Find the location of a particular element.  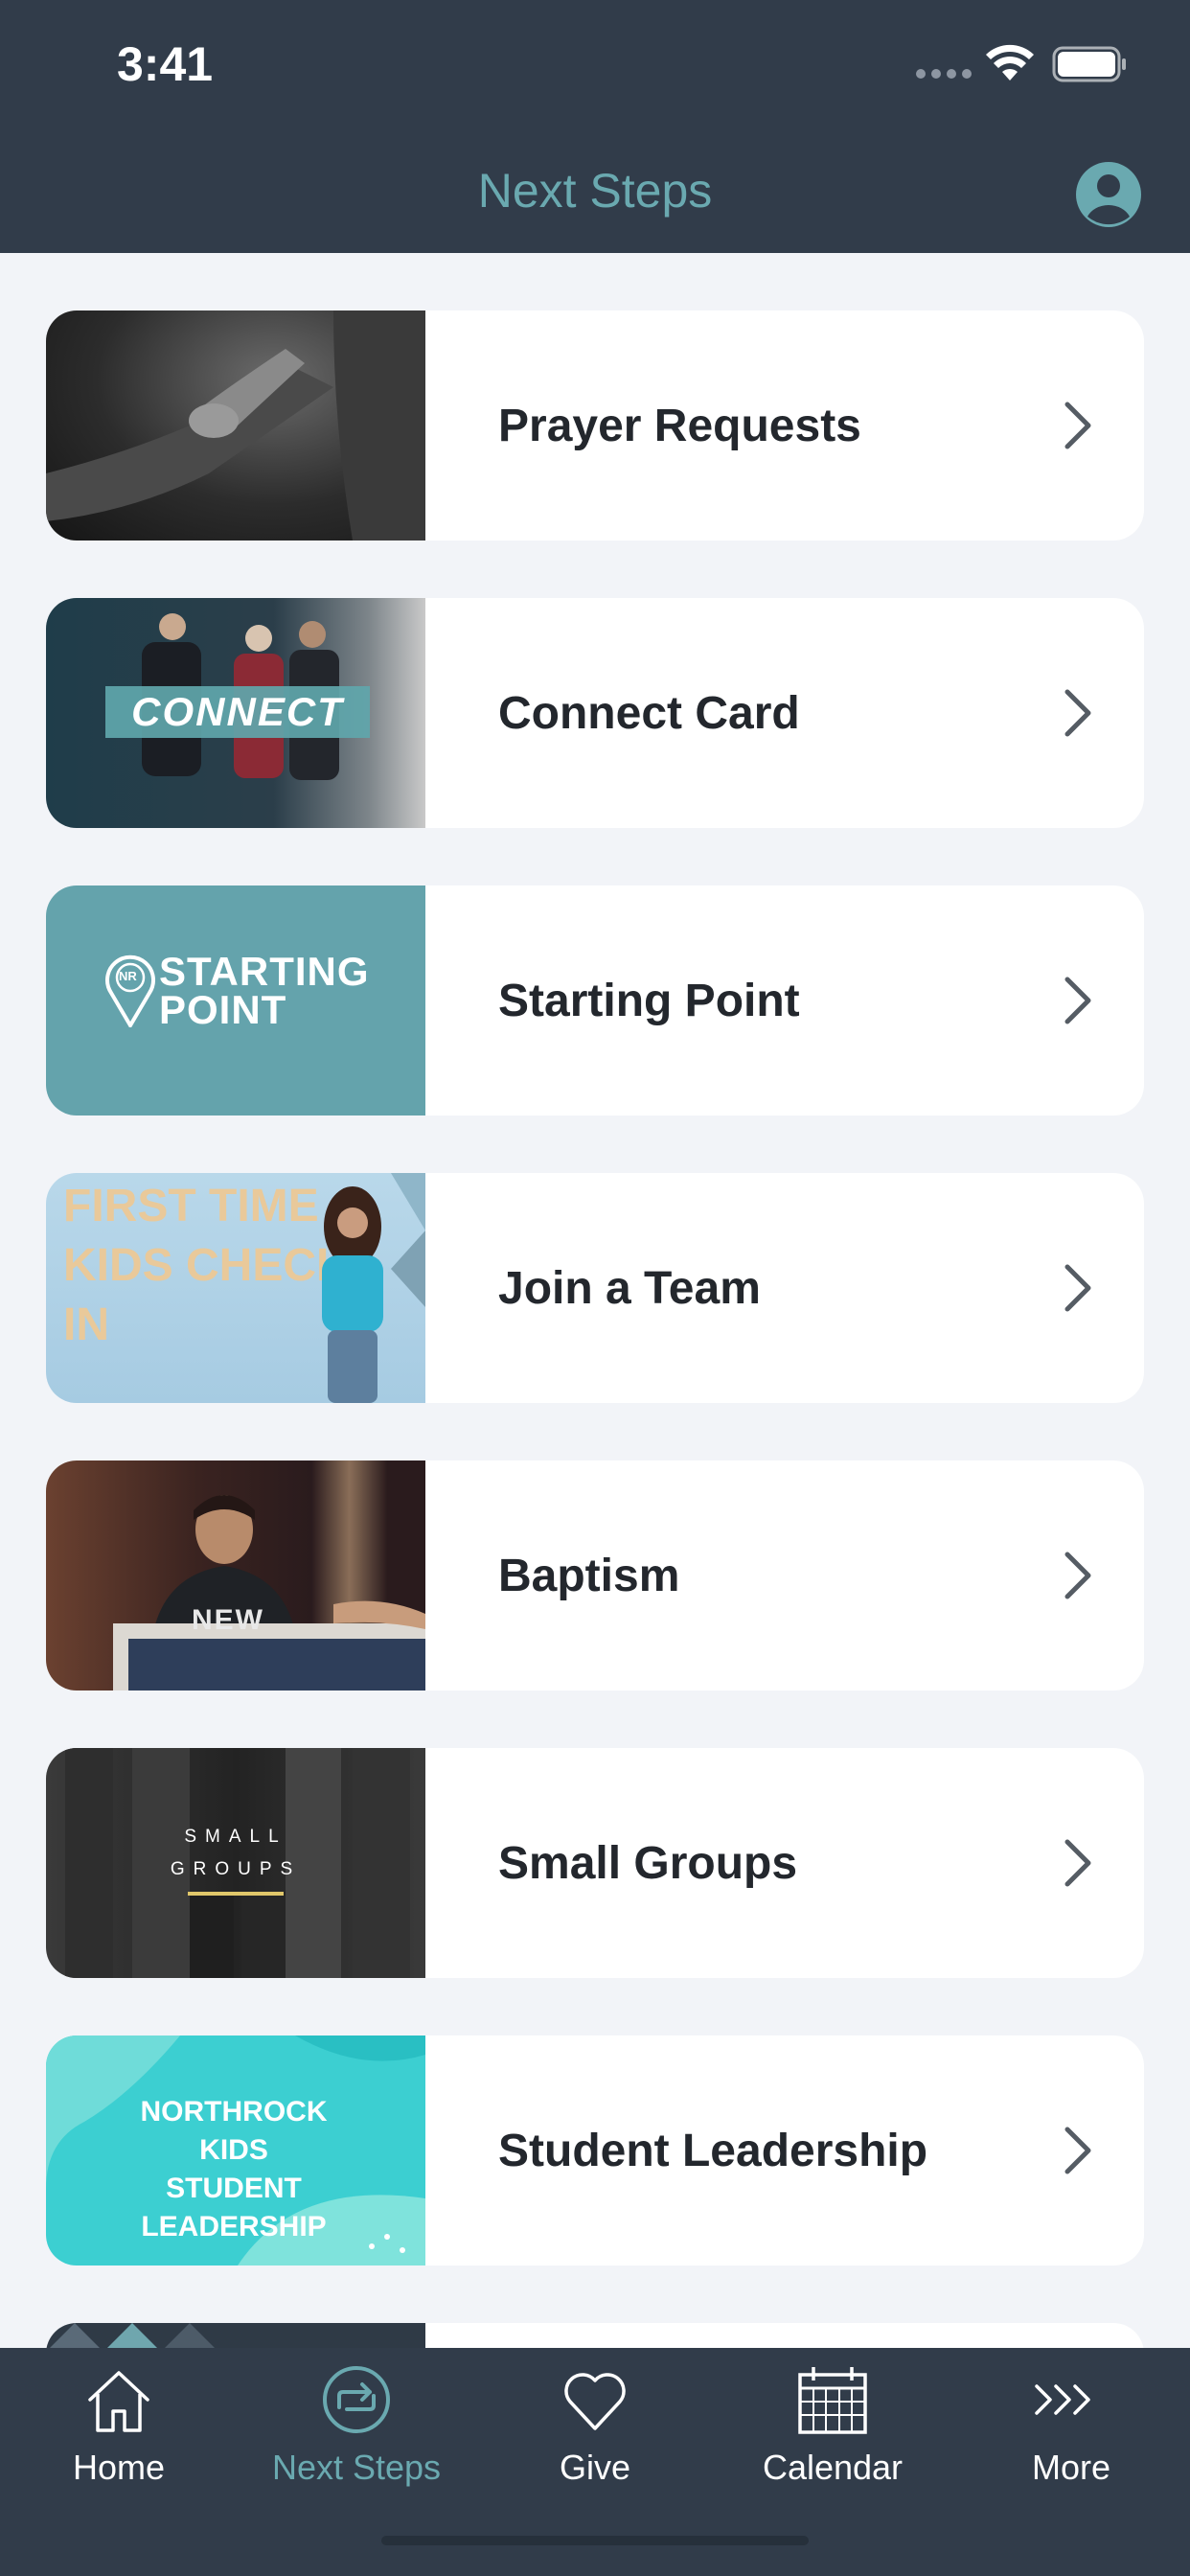

list-item-label: Connect Card is located at coordinates (649, 713).